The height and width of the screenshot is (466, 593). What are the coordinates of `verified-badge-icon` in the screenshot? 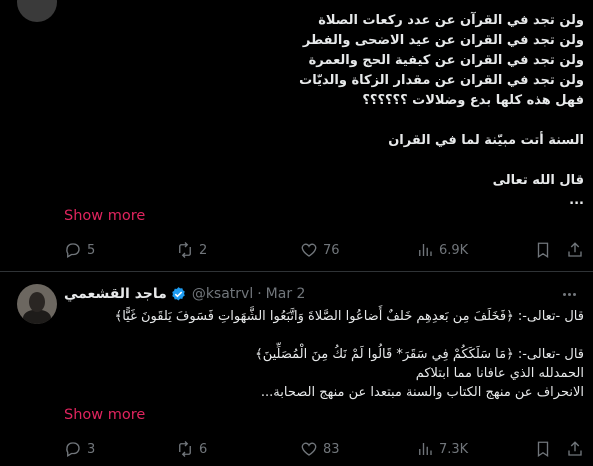 It's located at (178, 293).